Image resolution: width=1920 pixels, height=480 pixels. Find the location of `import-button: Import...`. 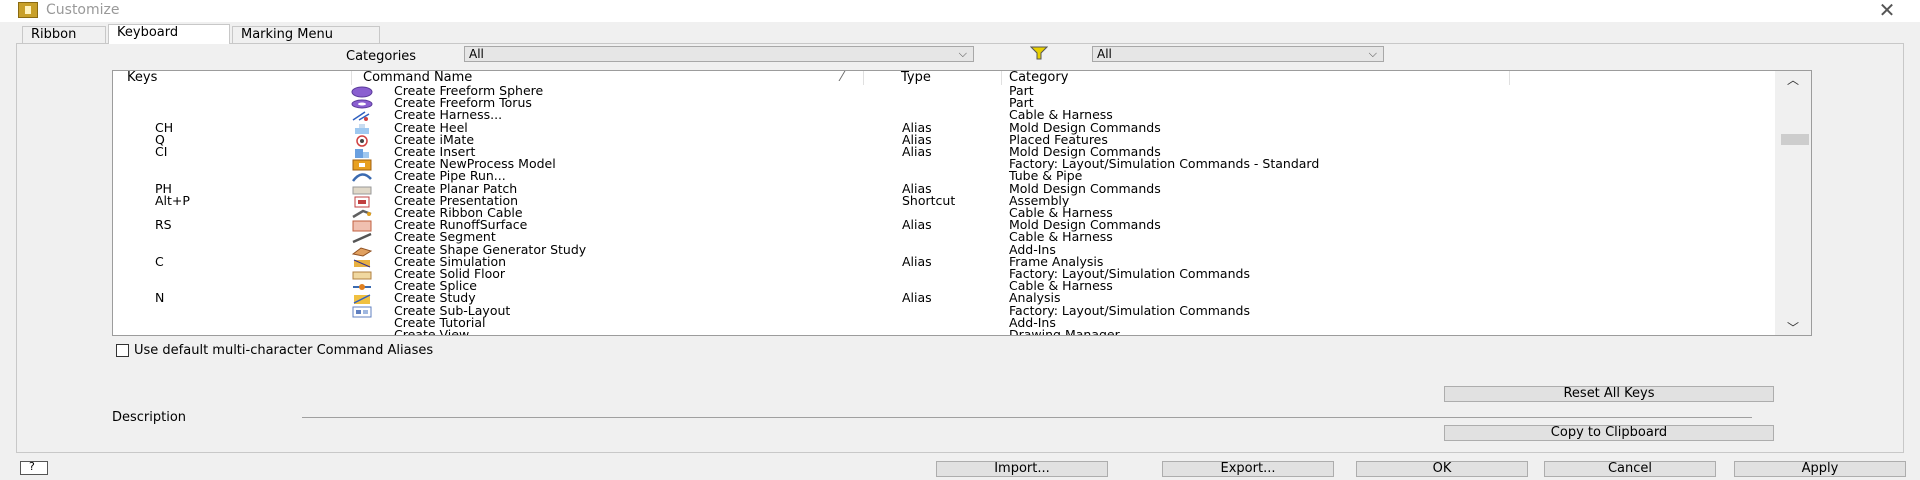

import-button: Import... is located at coordinates (1022, 469).